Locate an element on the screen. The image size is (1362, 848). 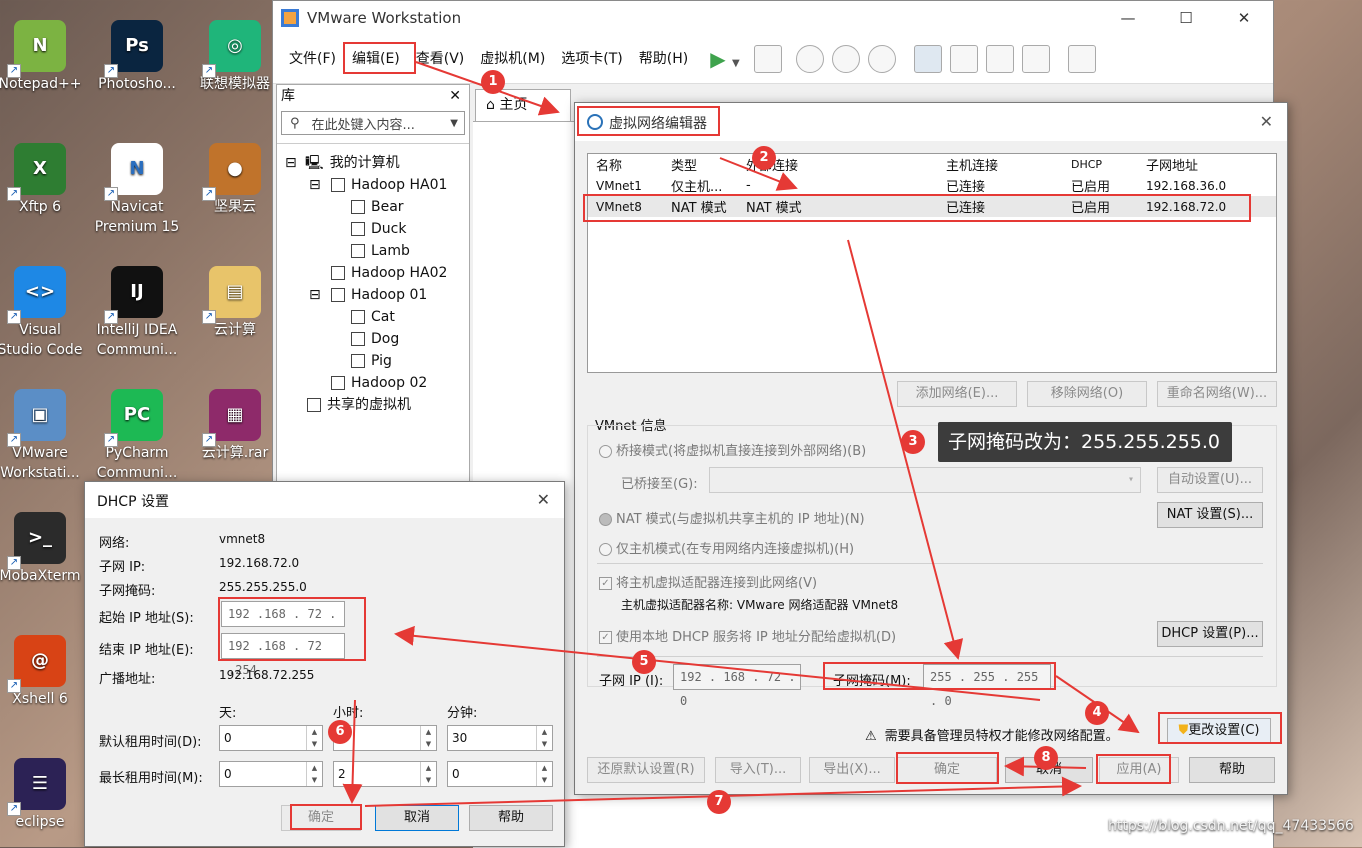
step-badge: 1 is located at coordinates (493, 82).